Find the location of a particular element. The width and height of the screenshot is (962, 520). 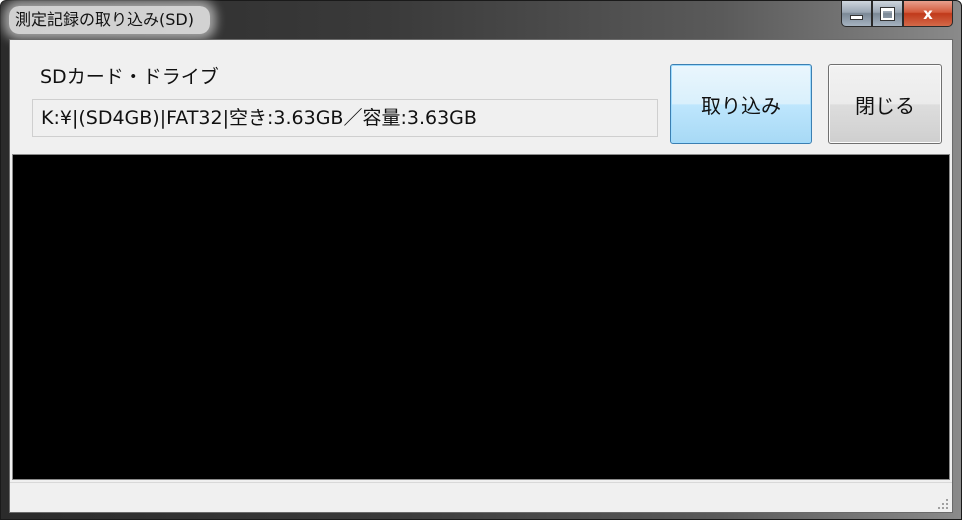

maximize-button is located at coordinates (887, 14).